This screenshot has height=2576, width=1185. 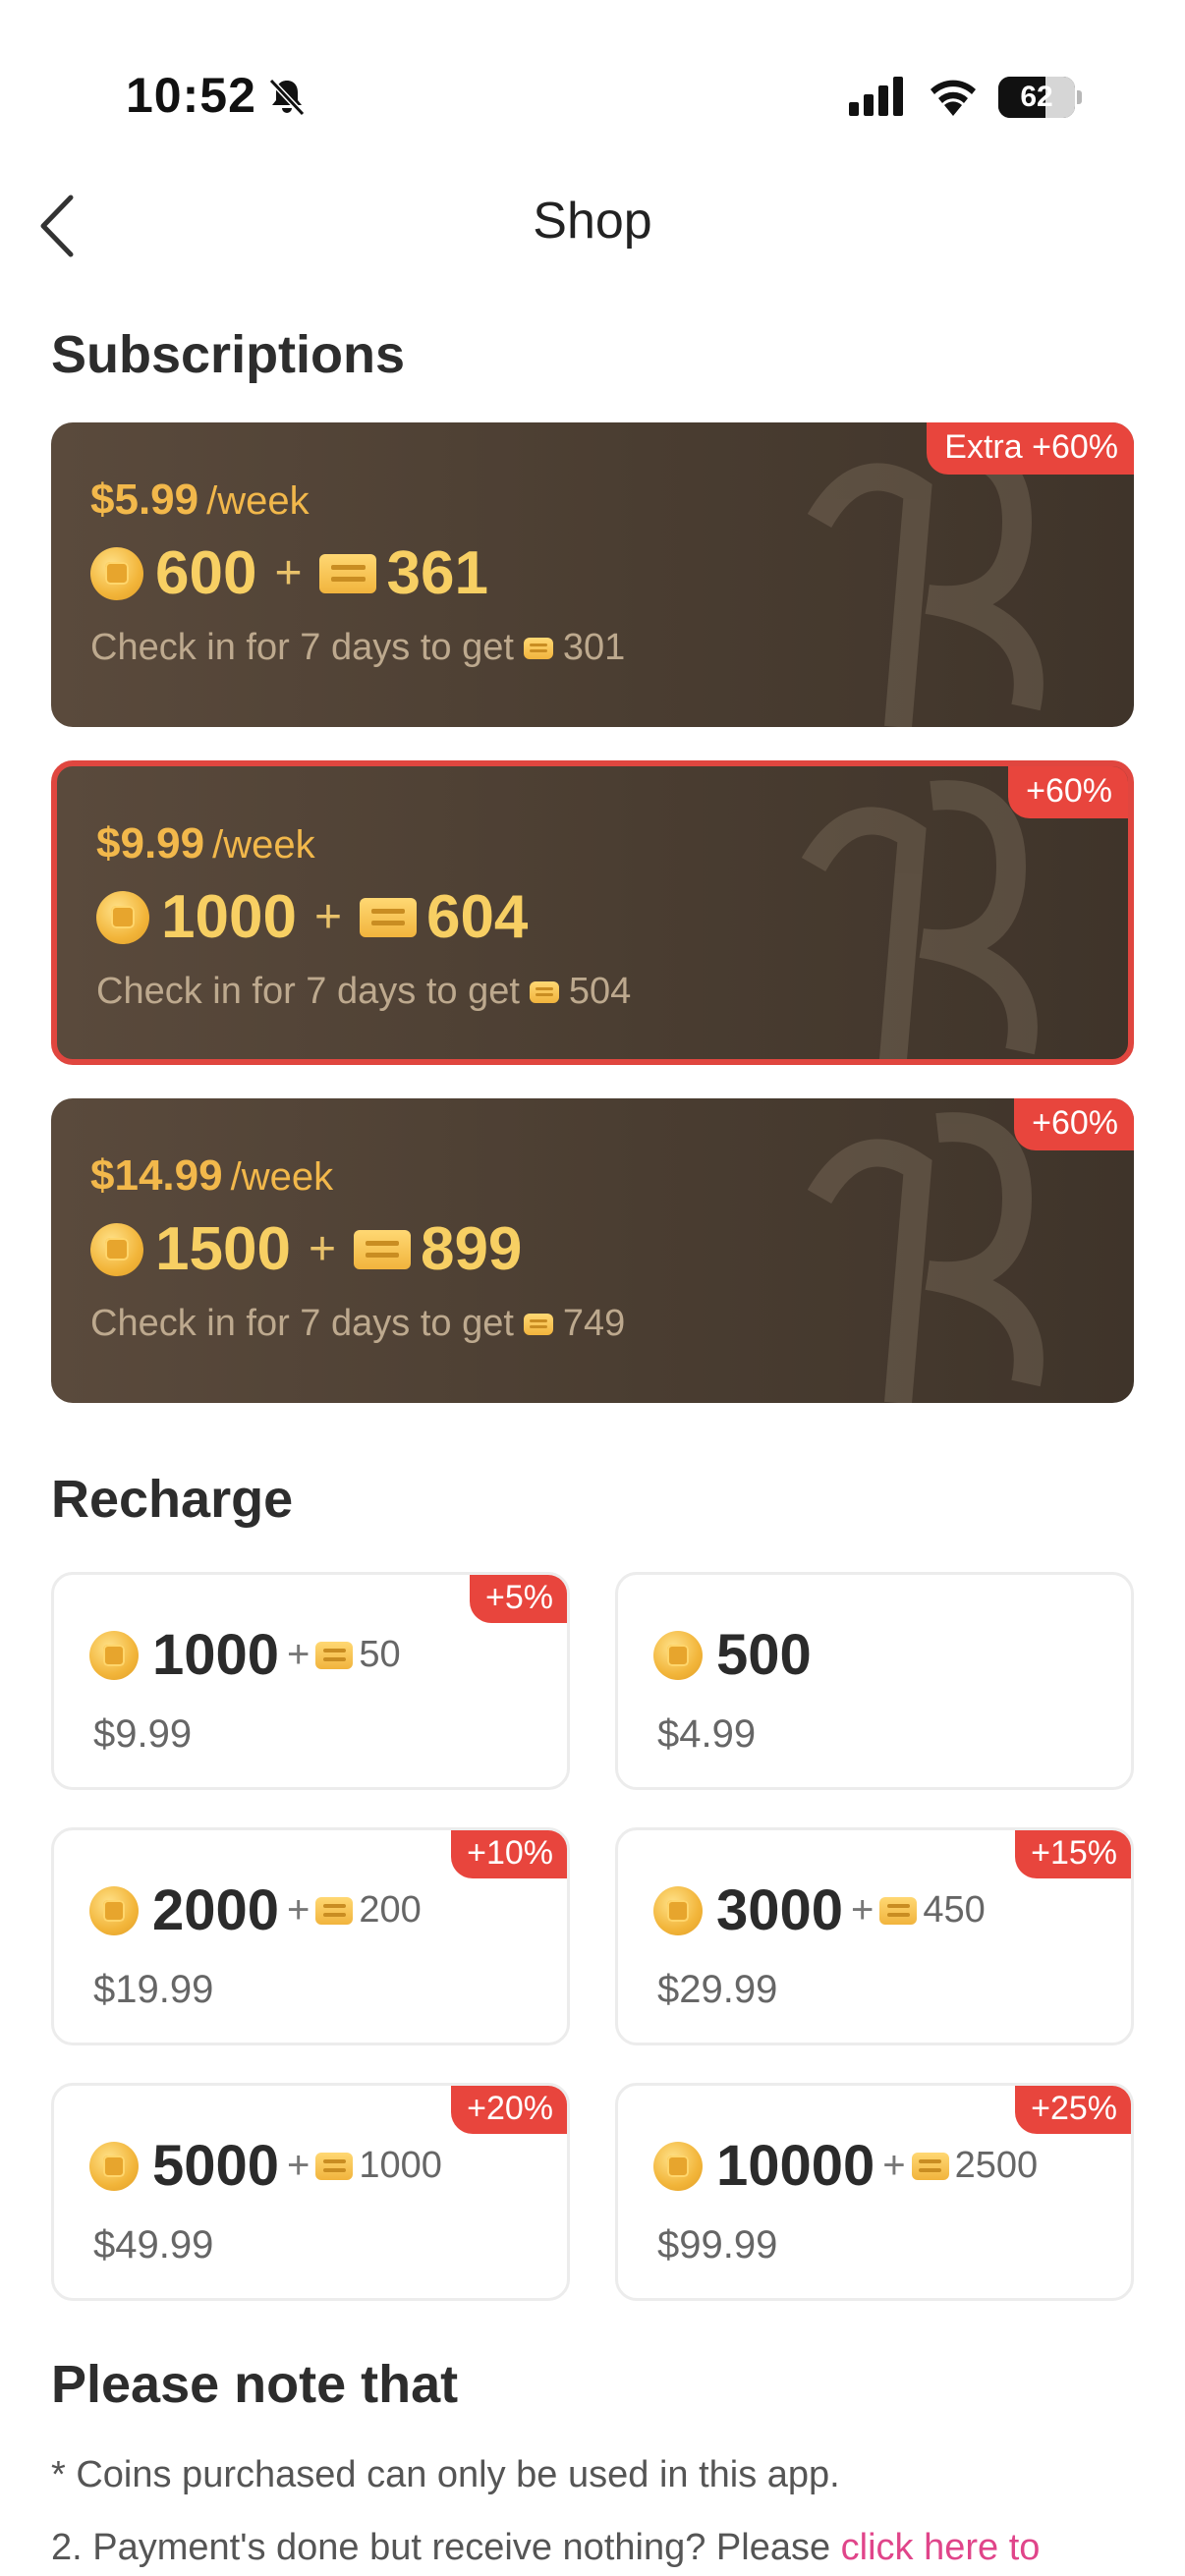 I want to click on recharge-card: +20% 5000 + 1000 $49.99, so click(x=311, y=2192).